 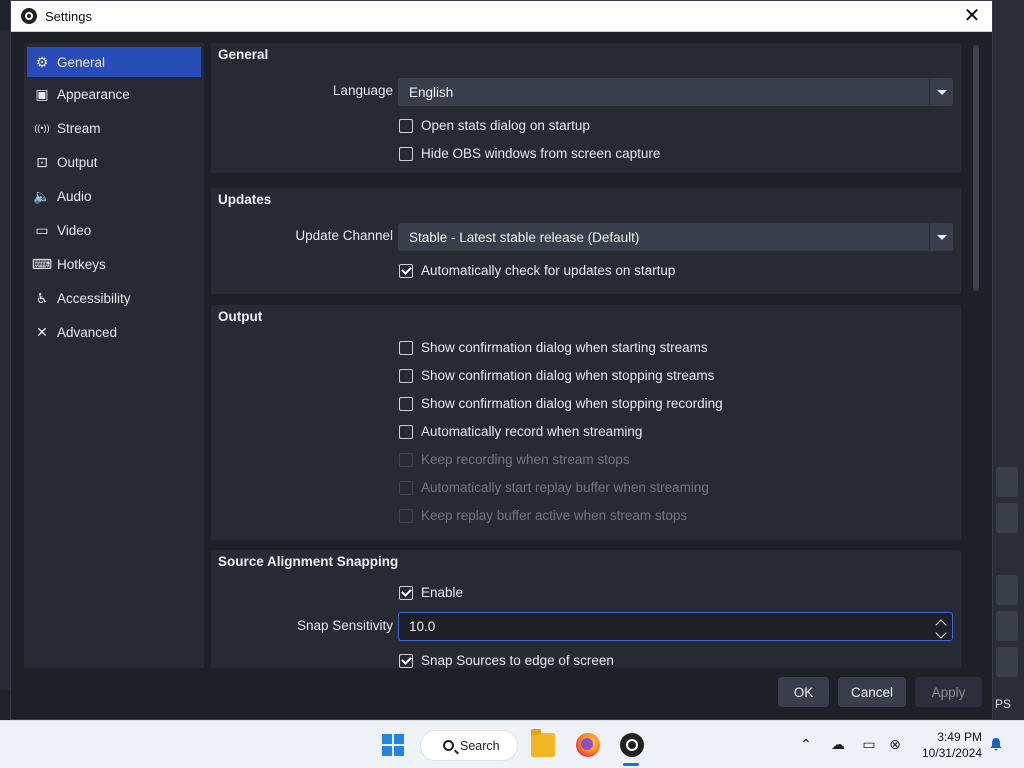 I want to click on output-icon: ⊡, so click(x=42, y=161).